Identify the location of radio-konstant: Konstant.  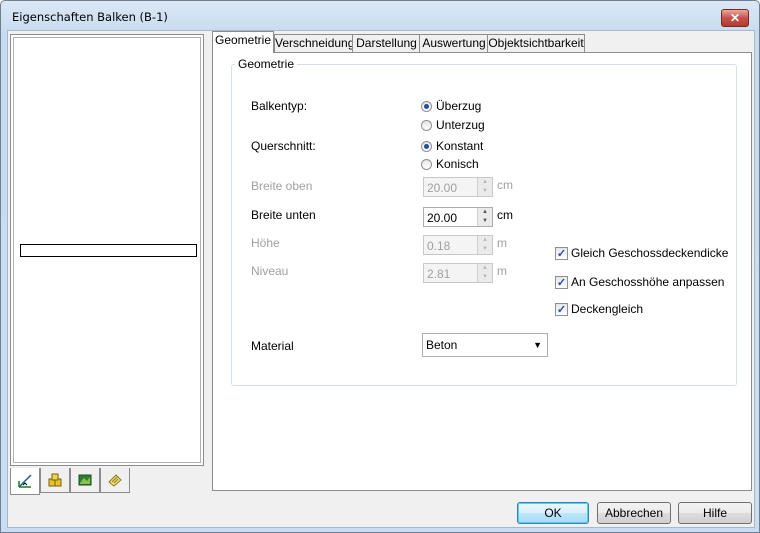
(452, 146).